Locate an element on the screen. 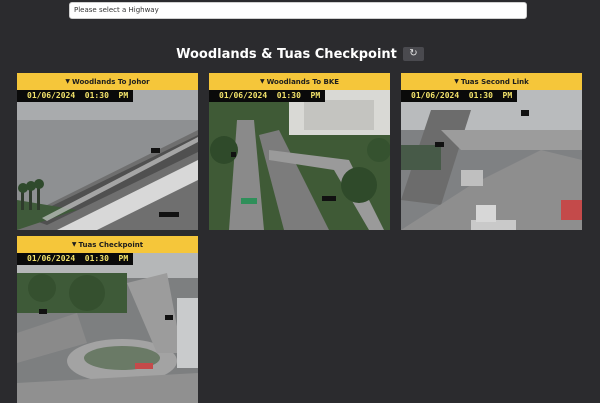 This screenshot has height=403, width=600. camera-card-tuas-second-link: ▼ Tuas Second Link 01/06/2024 01:30 PM is located at coordinates (491, 151).